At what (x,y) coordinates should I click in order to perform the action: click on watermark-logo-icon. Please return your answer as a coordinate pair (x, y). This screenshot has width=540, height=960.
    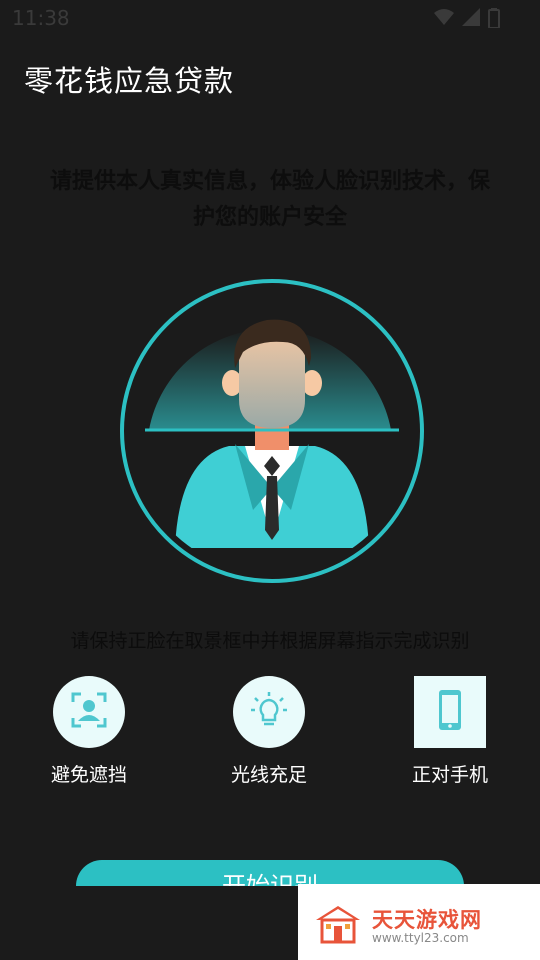
    Looking at the image, I should click on (338, 926).